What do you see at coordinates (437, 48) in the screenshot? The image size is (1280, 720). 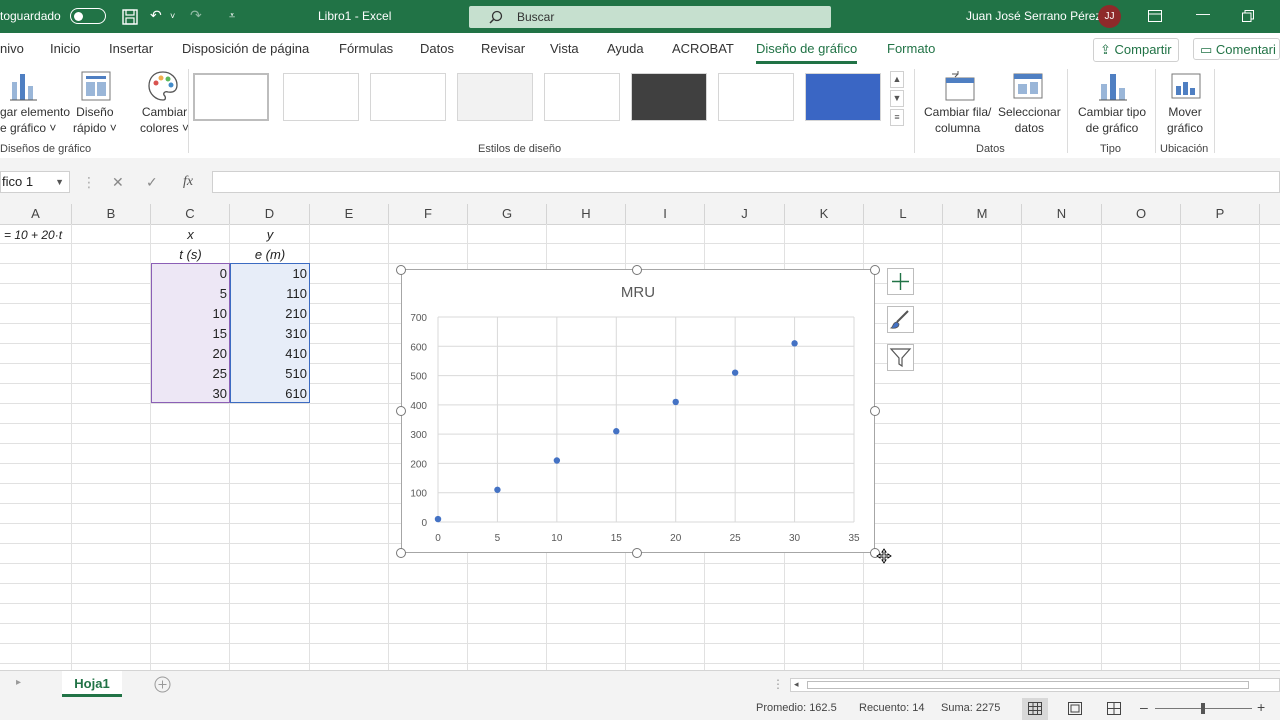 I see `tab-datos: Datos` at bounding box center [437, 48].